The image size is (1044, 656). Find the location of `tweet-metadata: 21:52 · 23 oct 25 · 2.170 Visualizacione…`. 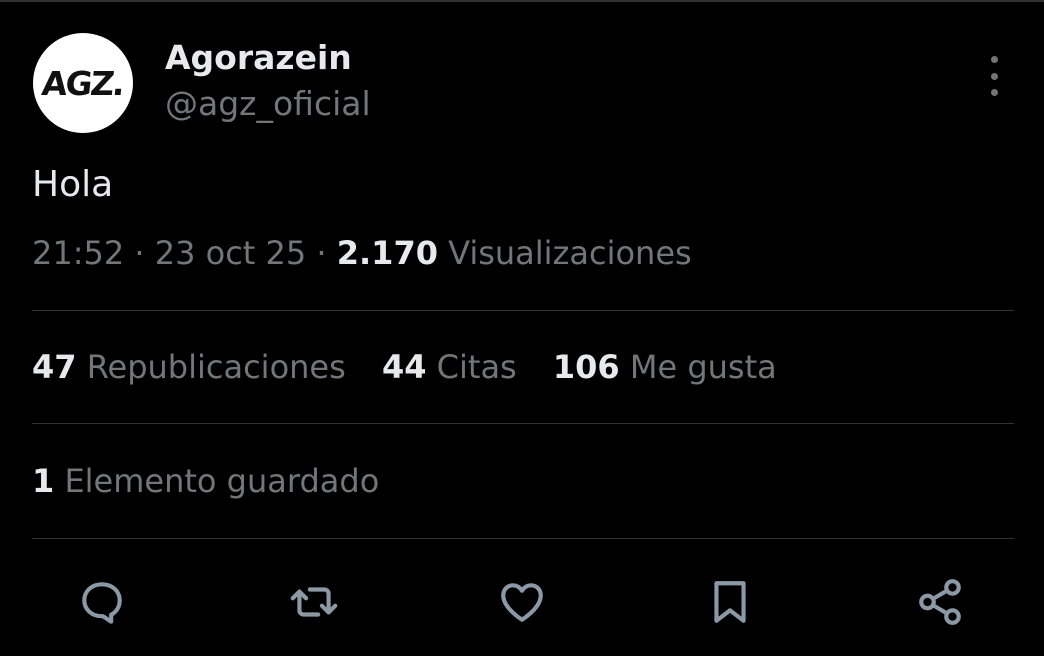

tweet-metadata: 21:52 · 23 oct 25 · 2.170 Visualizacione… is located at coordinates (362, 253).